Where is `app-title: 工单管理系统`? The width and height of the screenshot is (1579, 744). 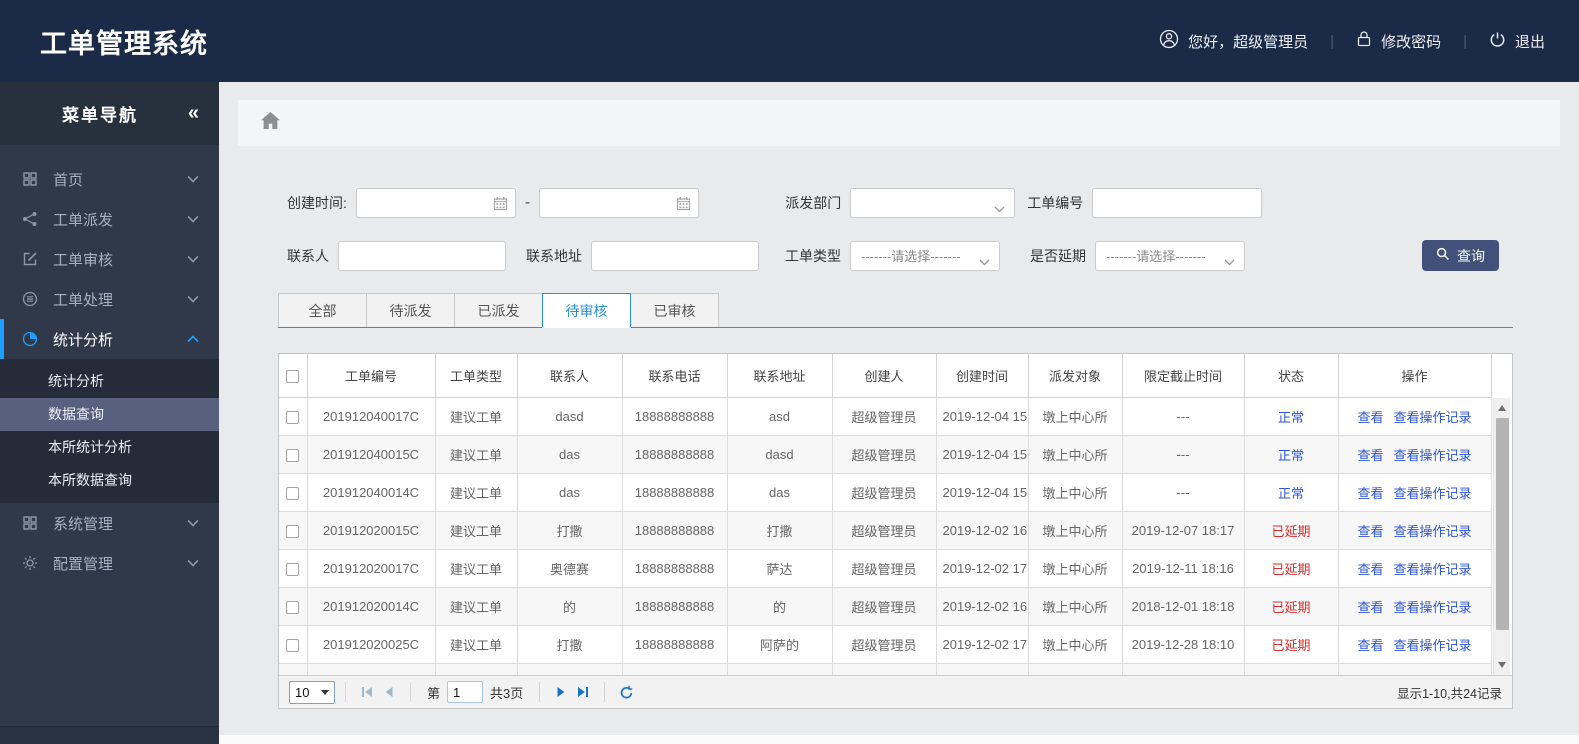
app-title: 工单管理系统 is located at coordinates (124, 43).